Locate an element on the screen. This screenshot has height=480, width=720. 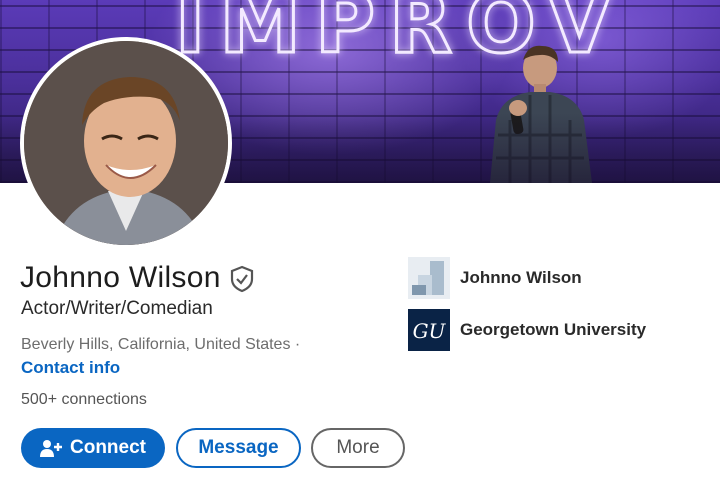
connect-button: Connect is located at coordinates (93, 448).